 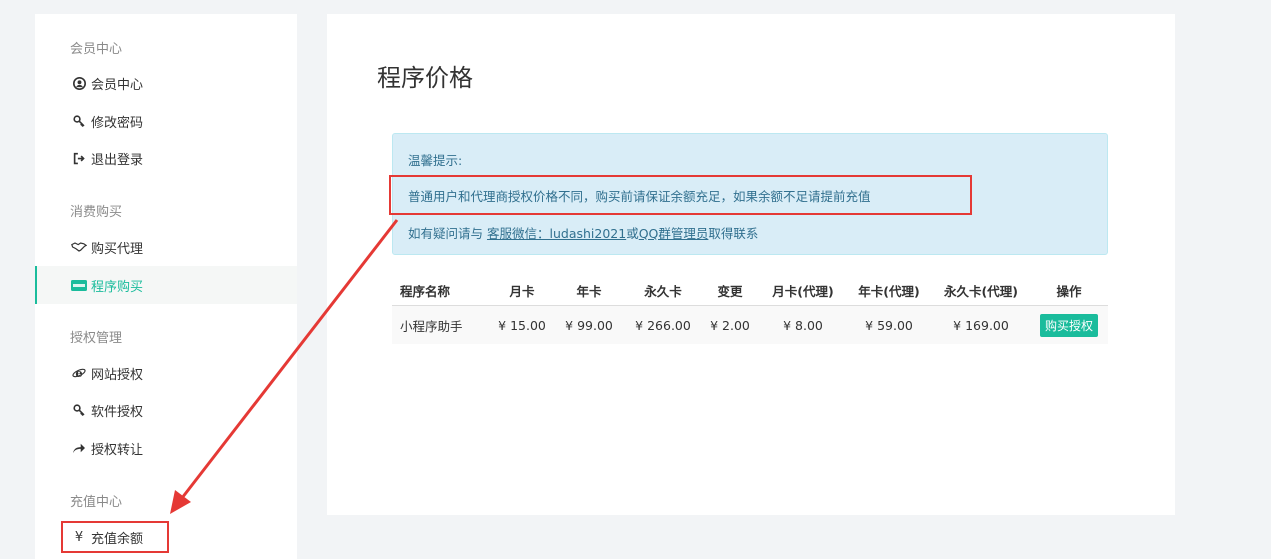 What do you see at coordinates (680, 195) in the screenshot?
I see `highlight-box-notice` at bounding box center [680, 195].